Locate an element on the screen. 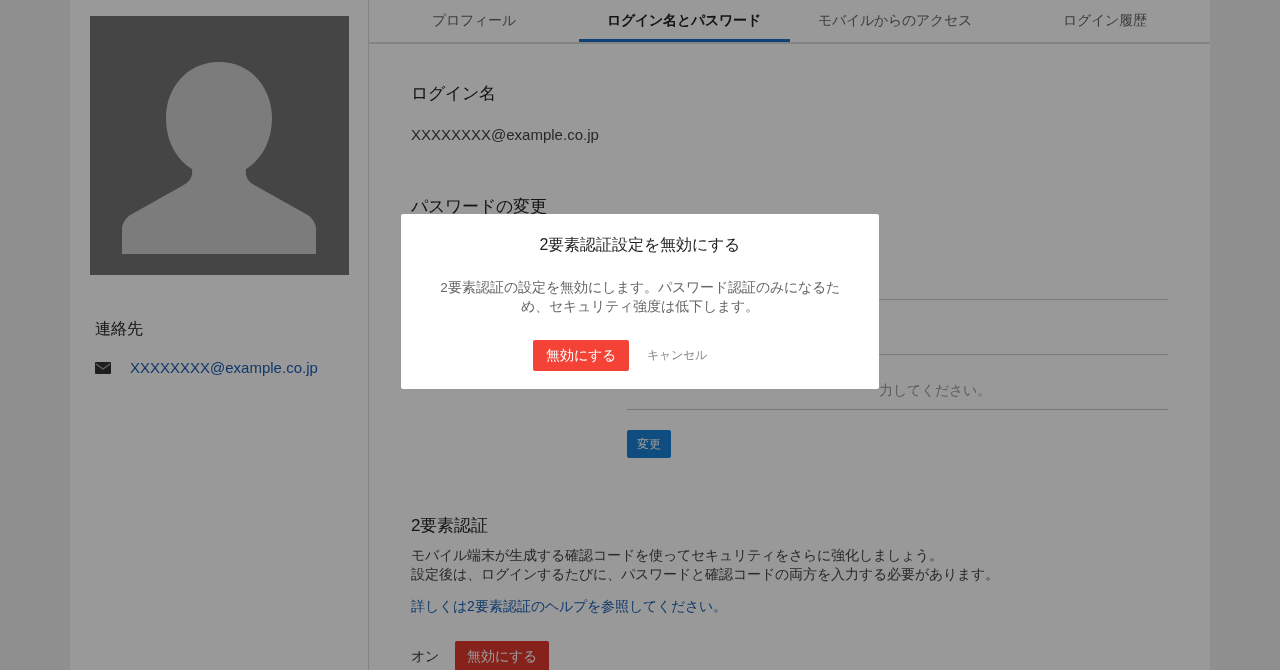 This screenshot has height=670, width=1280. help-link: 詳しくは2要素認証のヘルプを参照してください。 is located at coordinates (789, 607).